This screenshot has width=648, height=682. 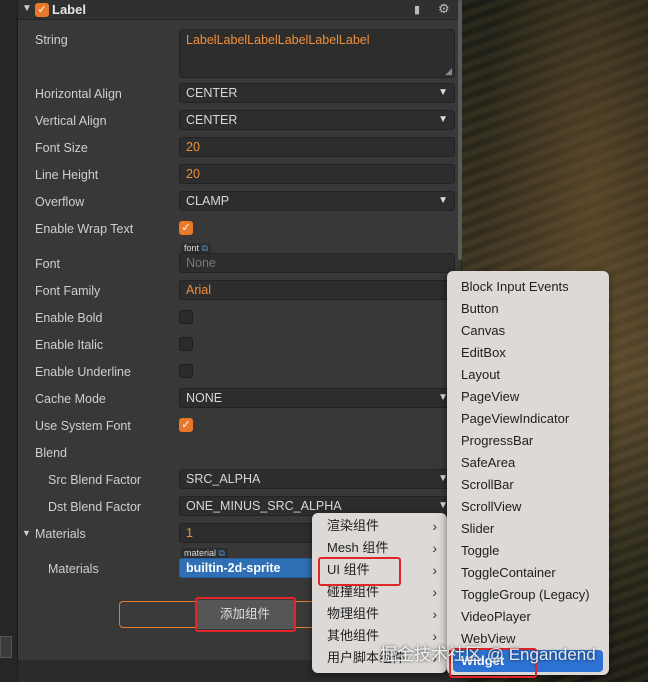 I want to click on menu-item-togglegroup-legacy: ToggleGroup (Legacy), so click(x=528, y=595).